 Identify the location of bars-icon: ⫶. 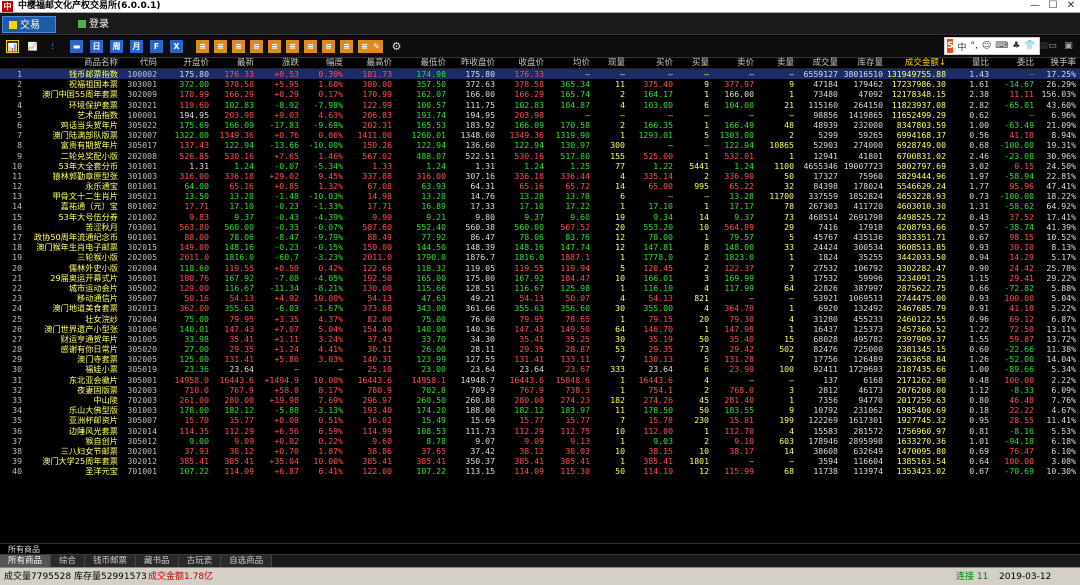
(52, 46).